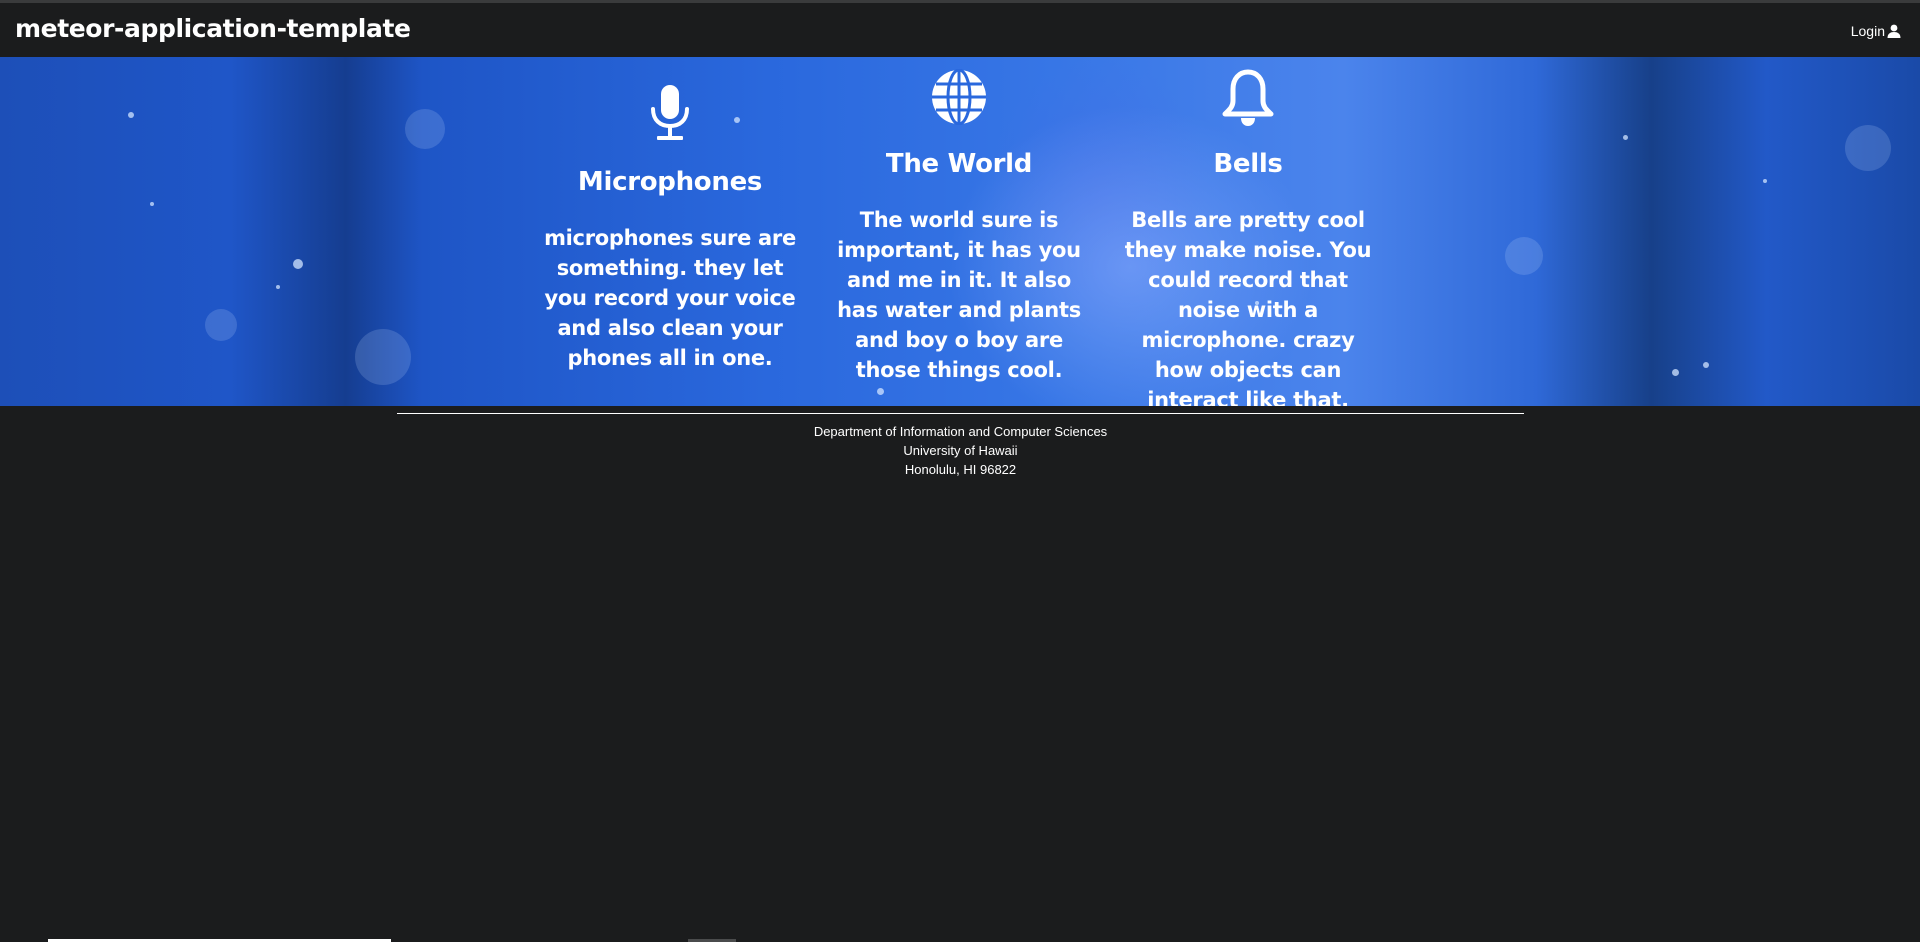 The width and height of the screenshot is (1920, 942). I want to click on footer-university: University of Hawaii, so click(960, 450).